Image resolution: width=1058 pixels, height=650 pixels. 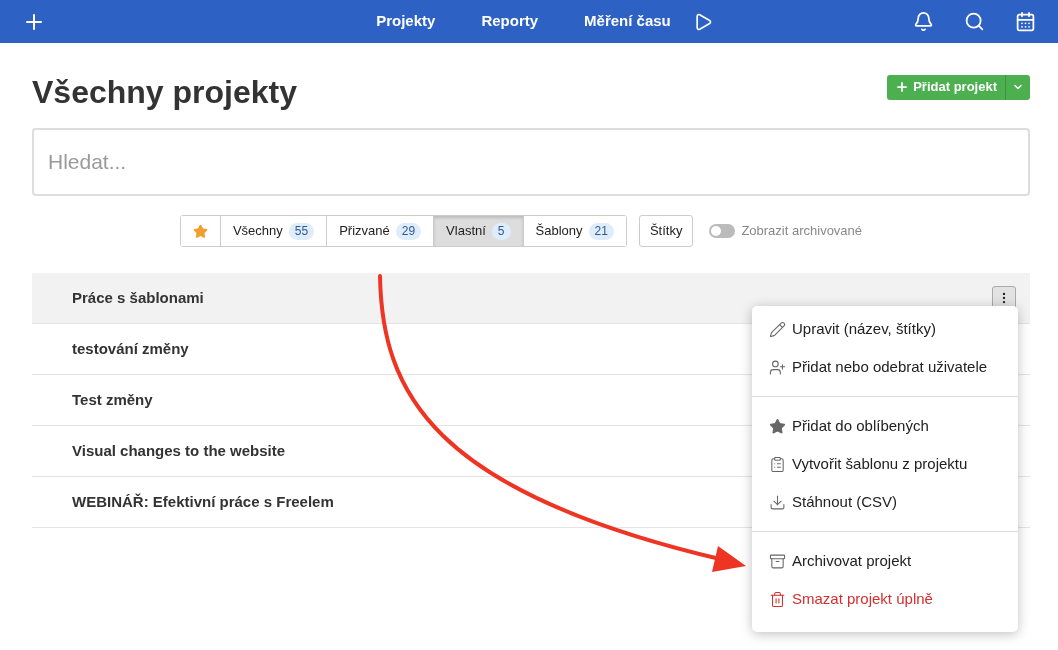 What do you see at coordinates (777, 329) in the screenshot?
I see `pencil-icon` at bounding box center [777, 329].